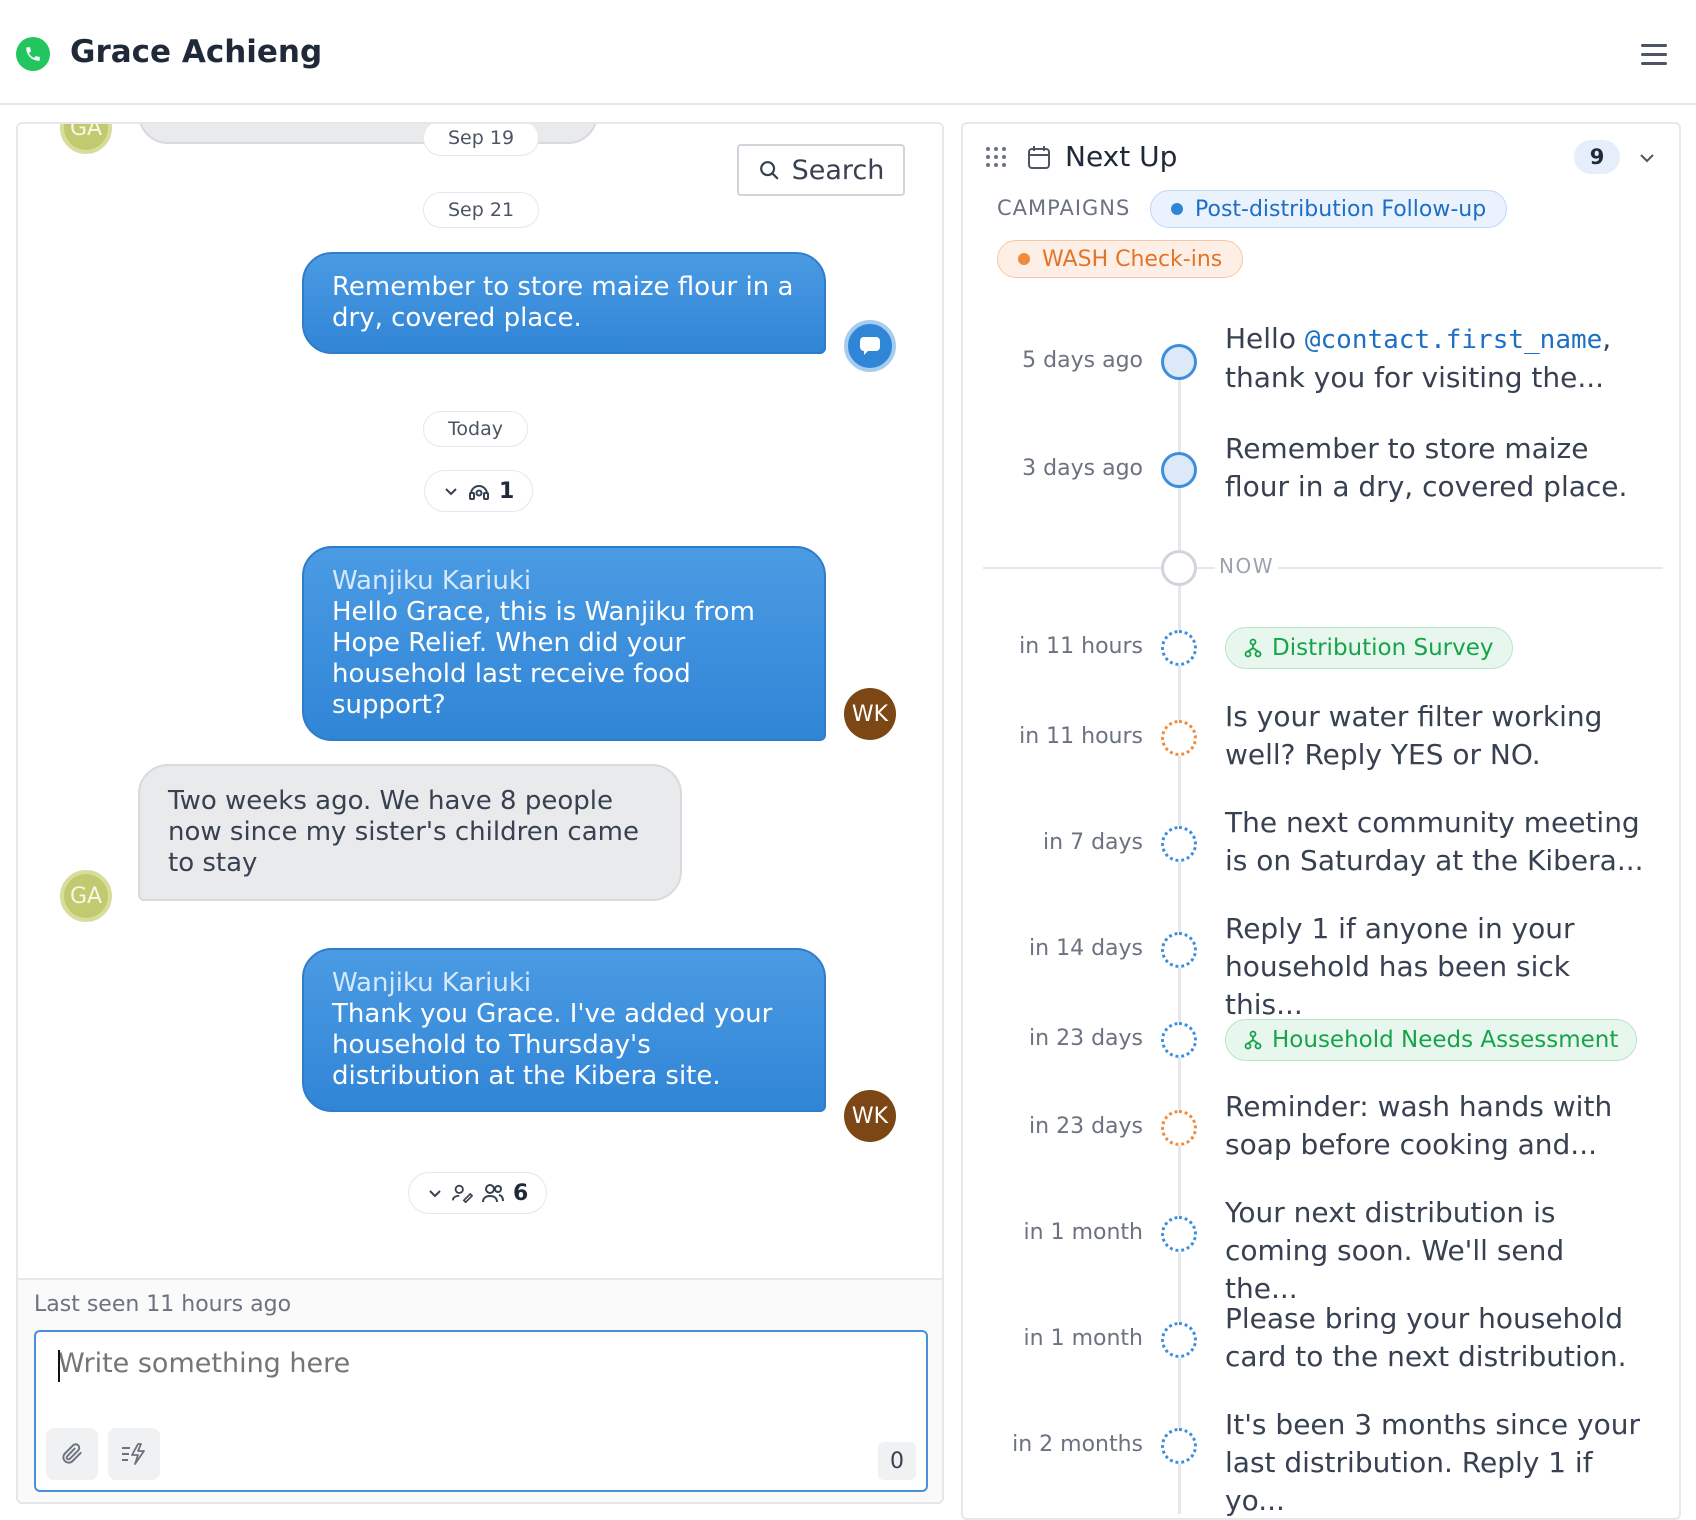 This screenshot has width=1696, height=1520. I want to click on text-caret, so click(59, 1366).